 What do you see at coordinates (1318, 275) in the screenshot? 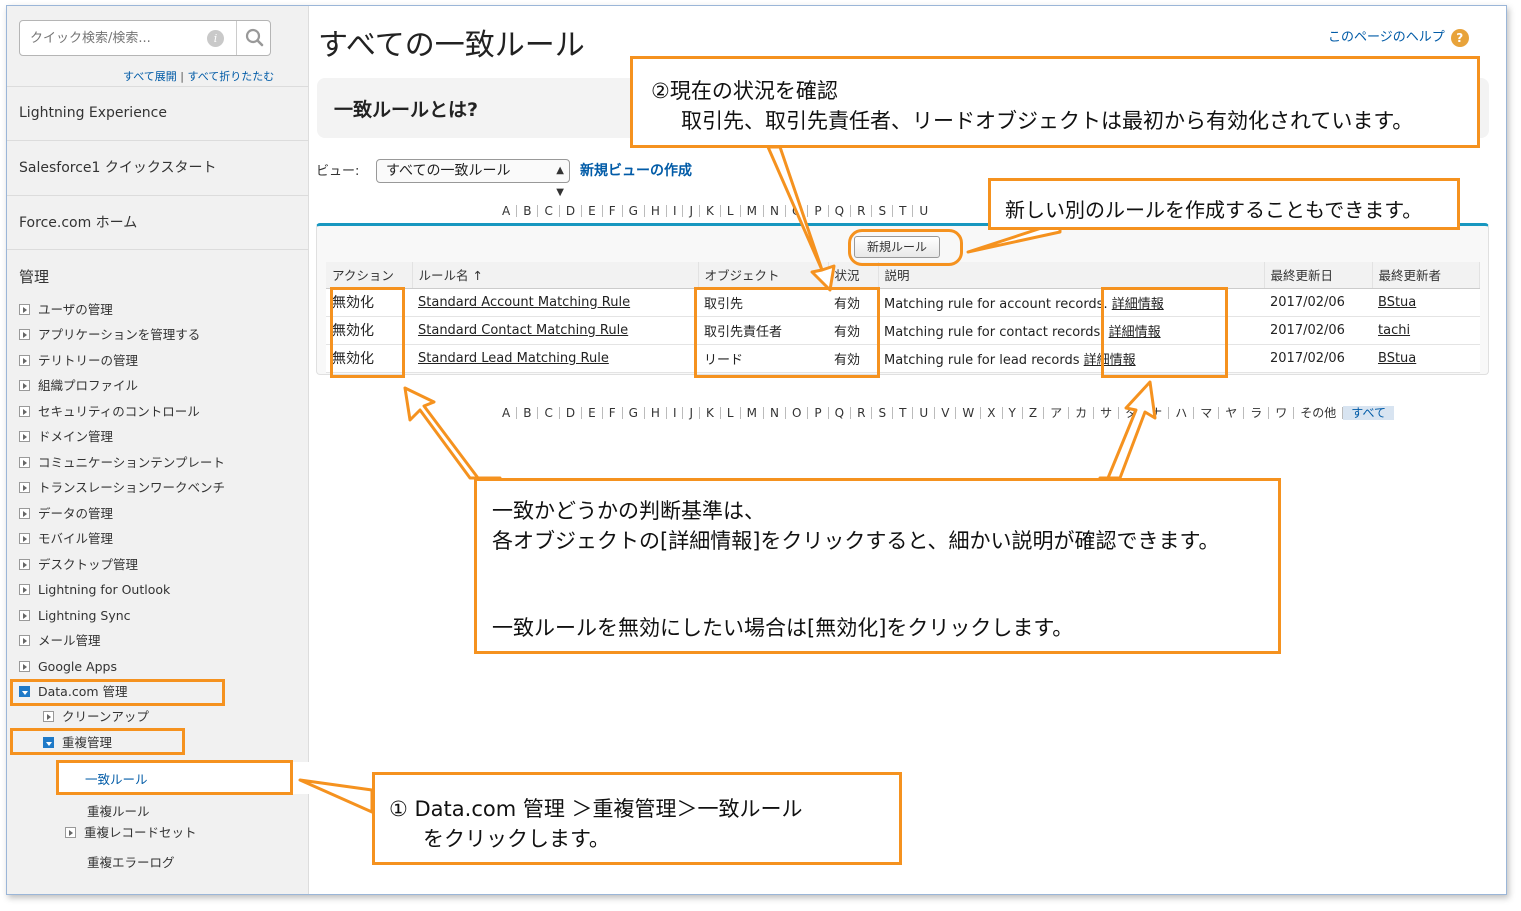
I see `col-last-modified-date: 最終更新日` at bounding box center [1318, 275].